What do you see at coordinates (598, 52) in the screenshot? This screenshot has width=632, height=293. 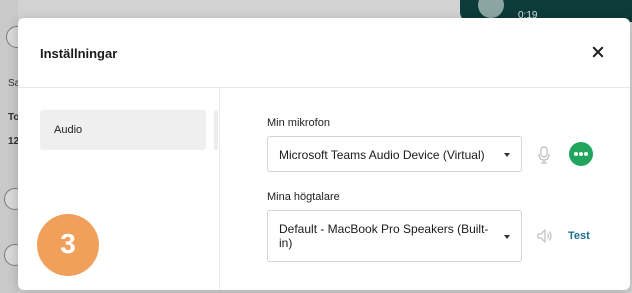 I see `close-icon` at bounding box center [598, 52].